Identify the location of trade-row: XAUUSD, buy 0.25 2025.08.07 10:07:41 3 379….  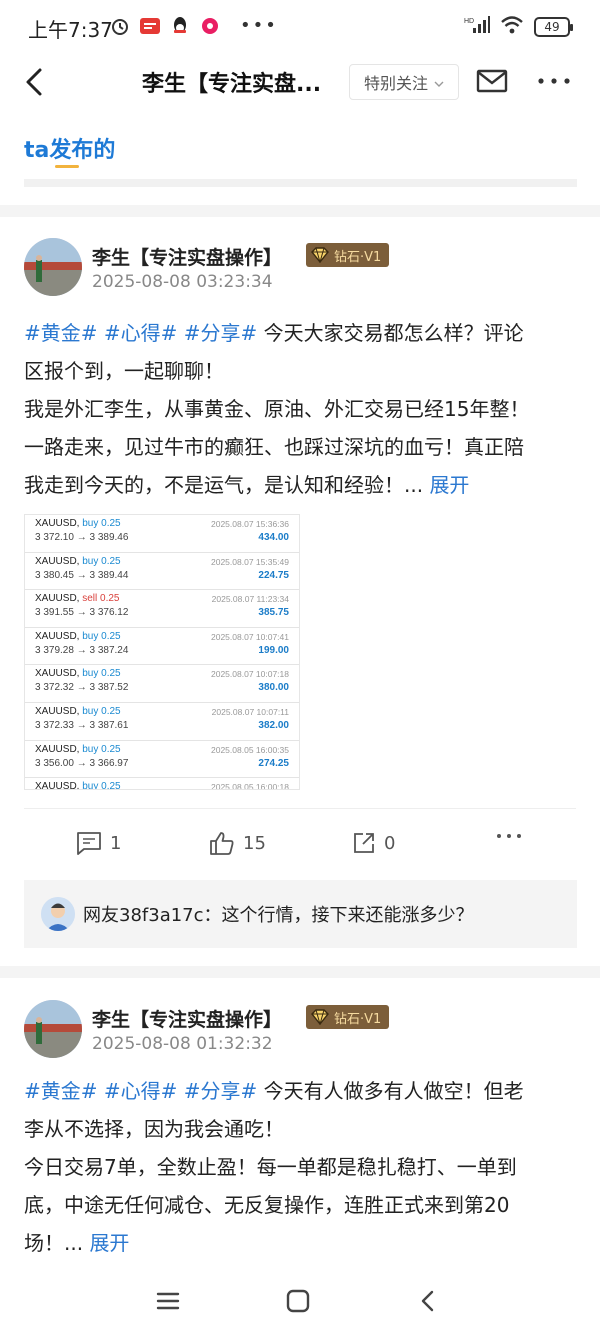
(162, 647).